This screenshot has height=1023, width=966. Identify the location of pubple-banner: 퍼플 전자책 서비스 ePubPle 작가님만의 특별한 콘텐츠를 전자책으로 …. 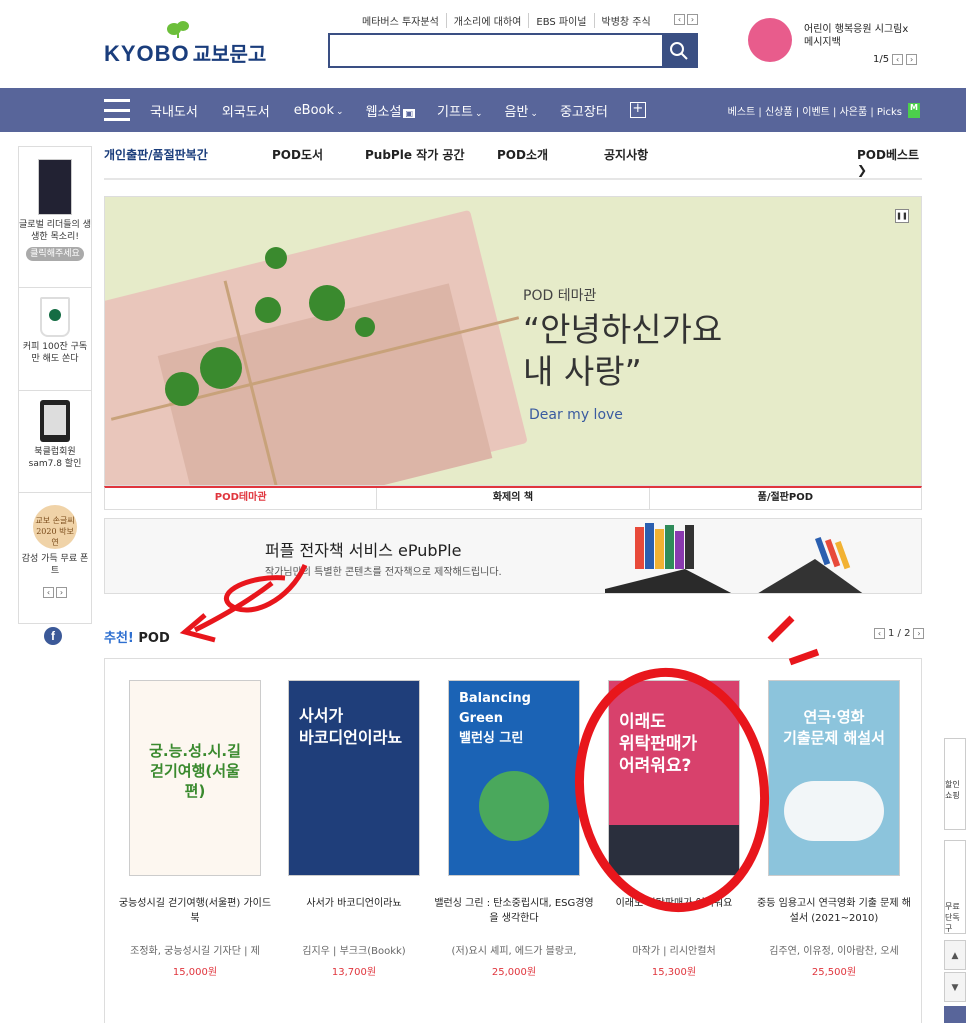
(513, 556).